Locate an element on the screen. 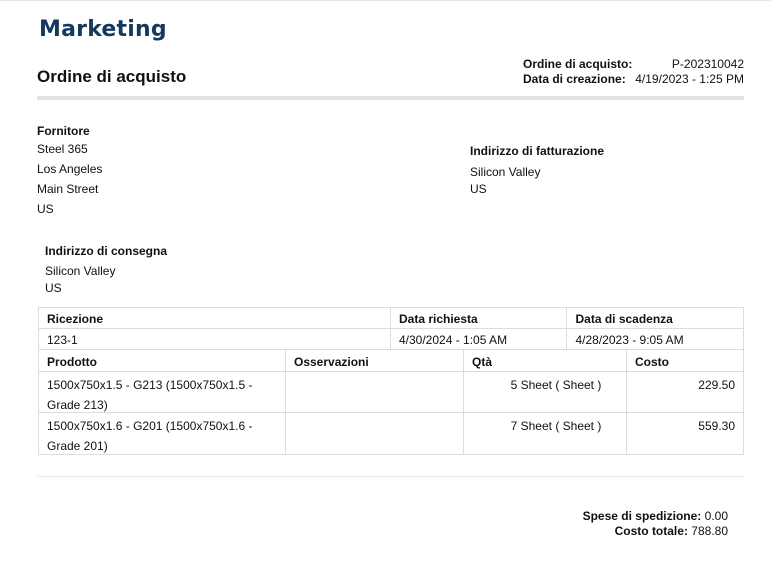 This screenshot has height=571, width=771. info-header-receipt: Ricezione is located at coordinates (215, 318).